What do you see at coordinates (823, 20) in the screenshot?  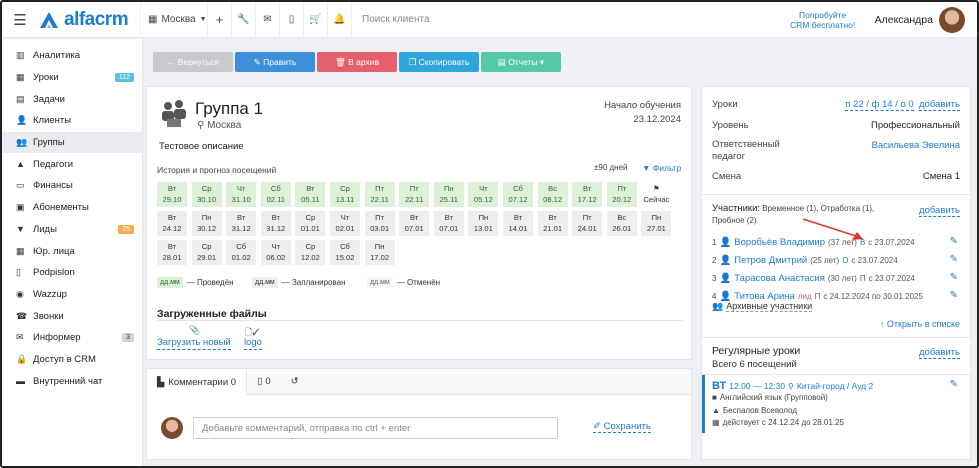 I see `promo-link: Попробуйте CRM бесплатно!` at bounding box center [823, 20].